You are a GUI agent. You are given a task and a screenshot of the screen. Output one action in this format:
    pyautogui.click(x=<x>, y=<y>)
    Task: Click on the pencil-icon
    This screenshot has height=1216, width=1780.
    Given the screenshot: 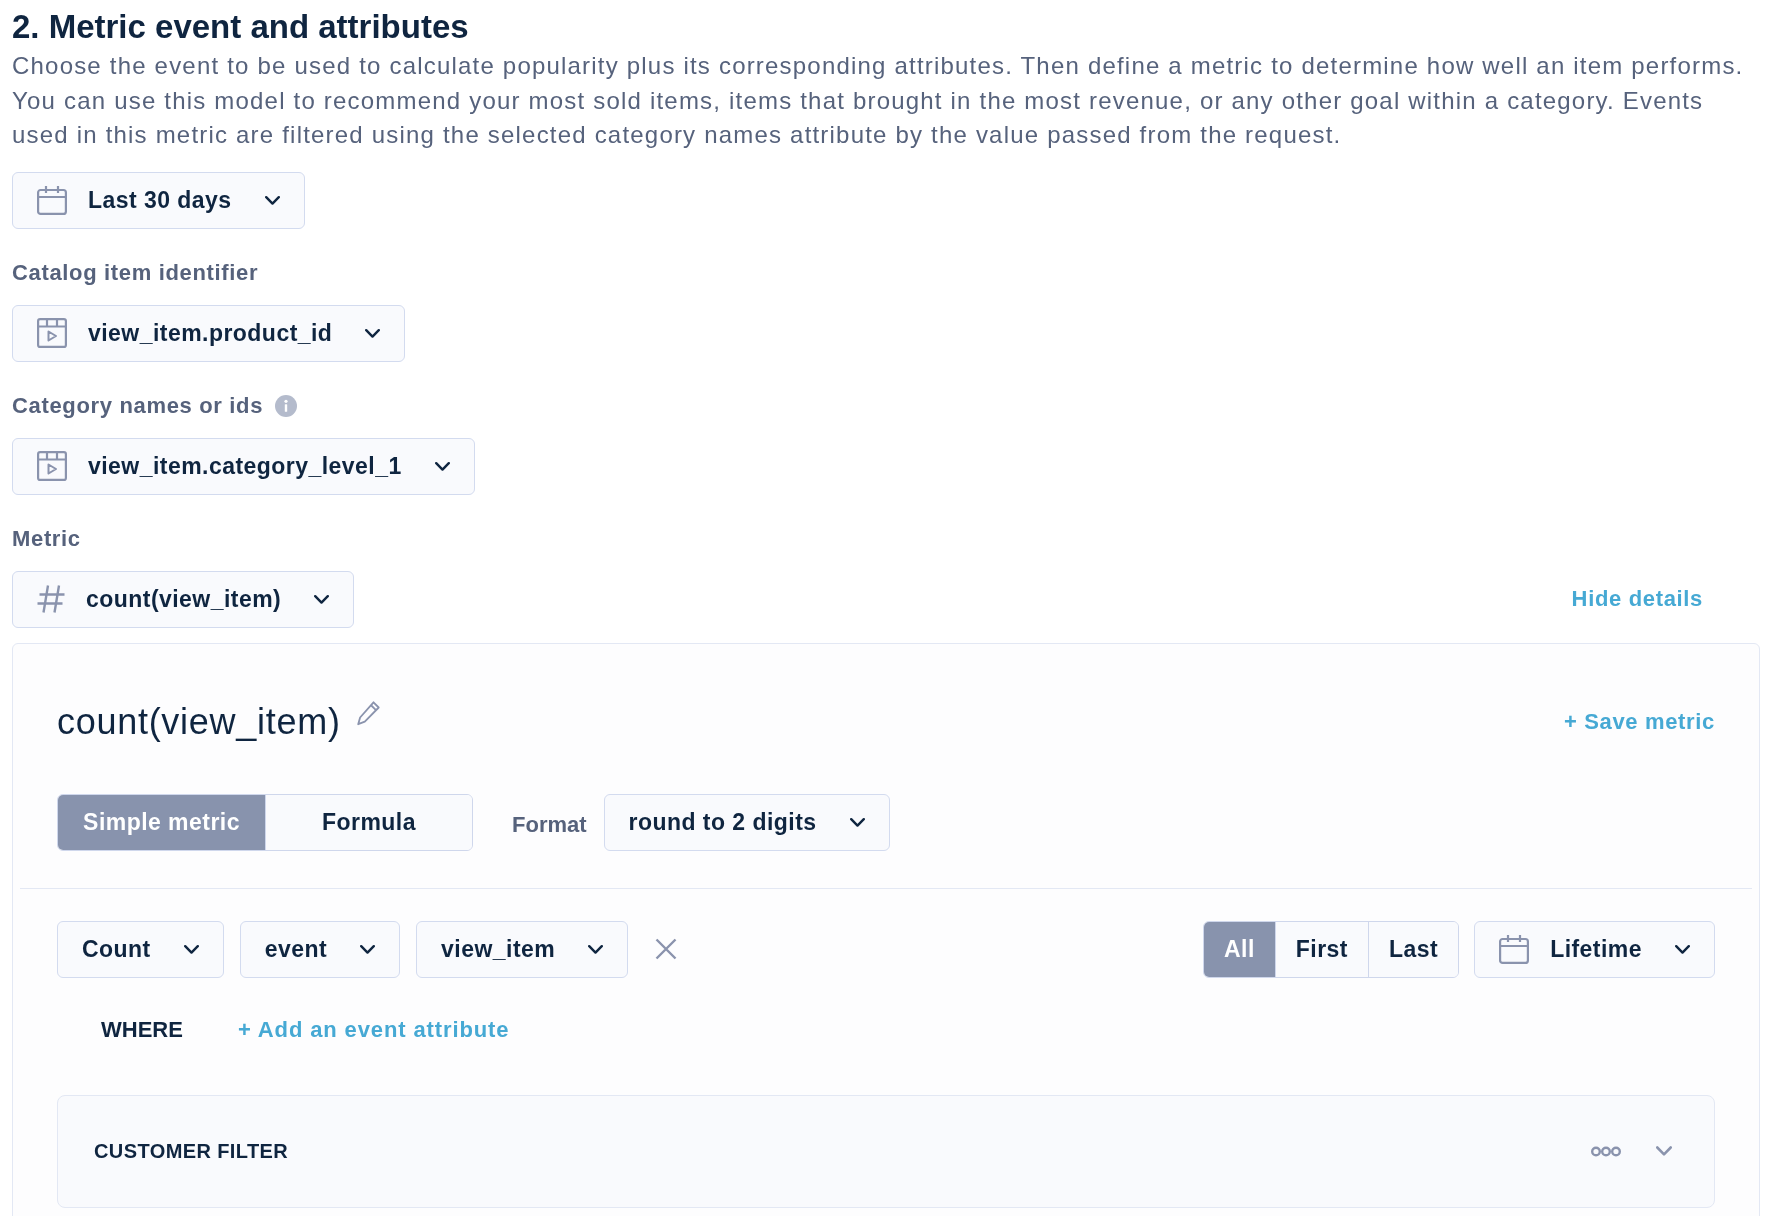 What is the action you would take?
    pyautogui.click(x=367, y=713)
    